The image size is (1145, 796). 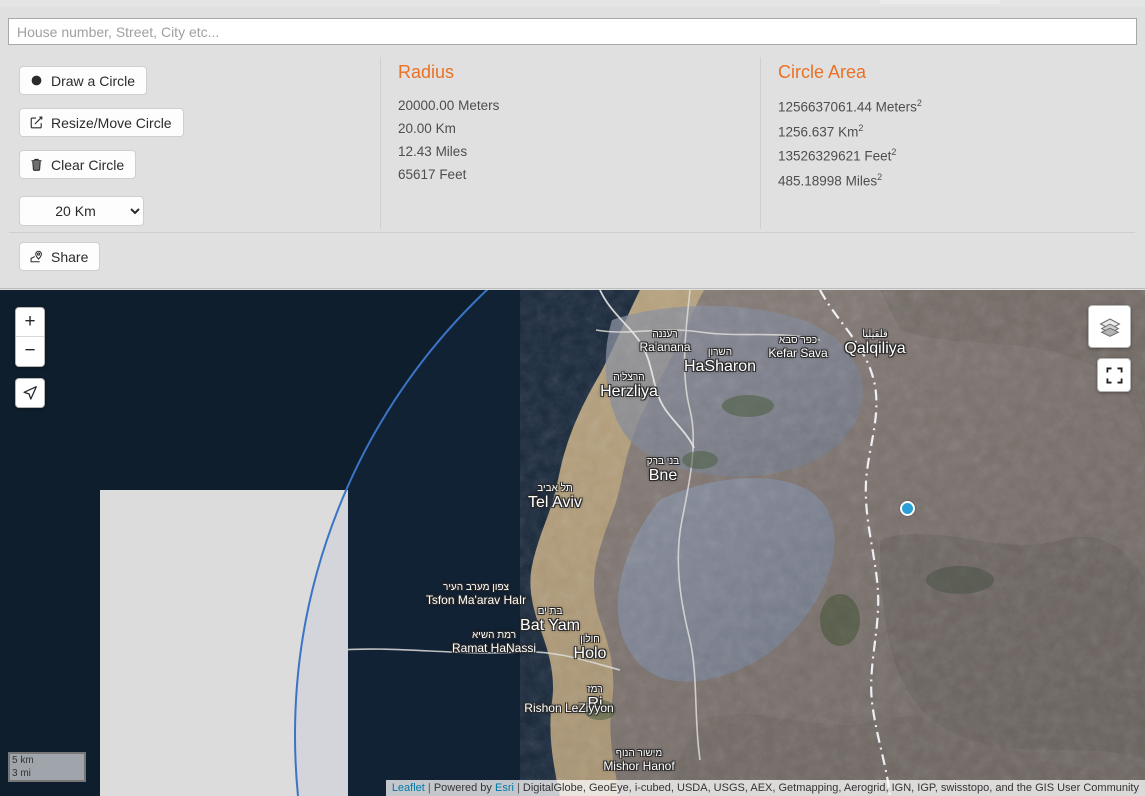 I want to click on radius-title: Radius, so click(x=426, y=72).